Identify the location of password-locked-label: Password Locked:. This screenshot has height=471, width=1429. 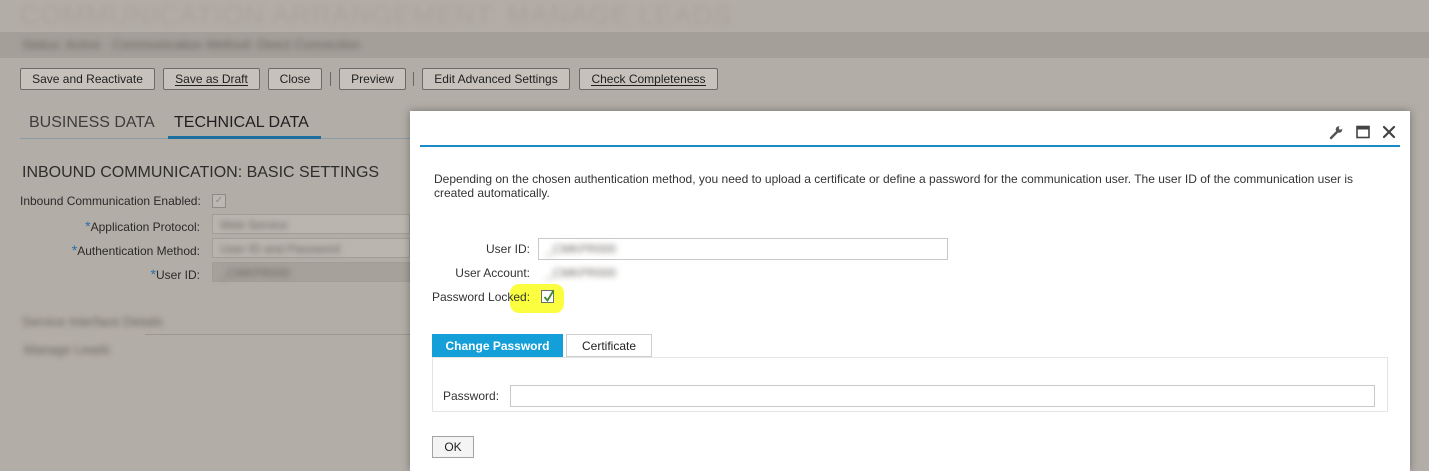
(481, 297).